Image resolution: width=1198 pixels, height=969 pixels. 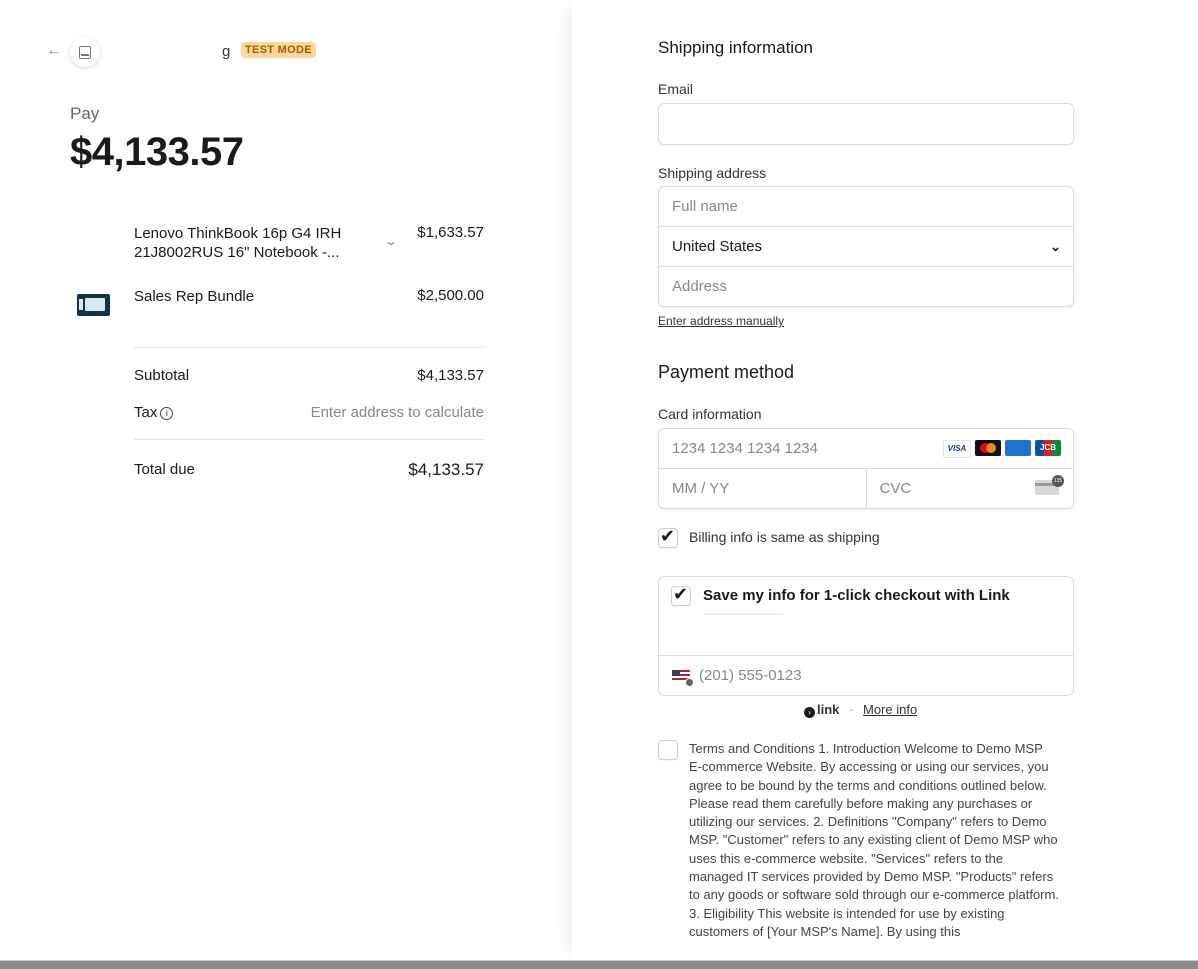 I want to click on product-thumbnail, so click(x=93, y=305).